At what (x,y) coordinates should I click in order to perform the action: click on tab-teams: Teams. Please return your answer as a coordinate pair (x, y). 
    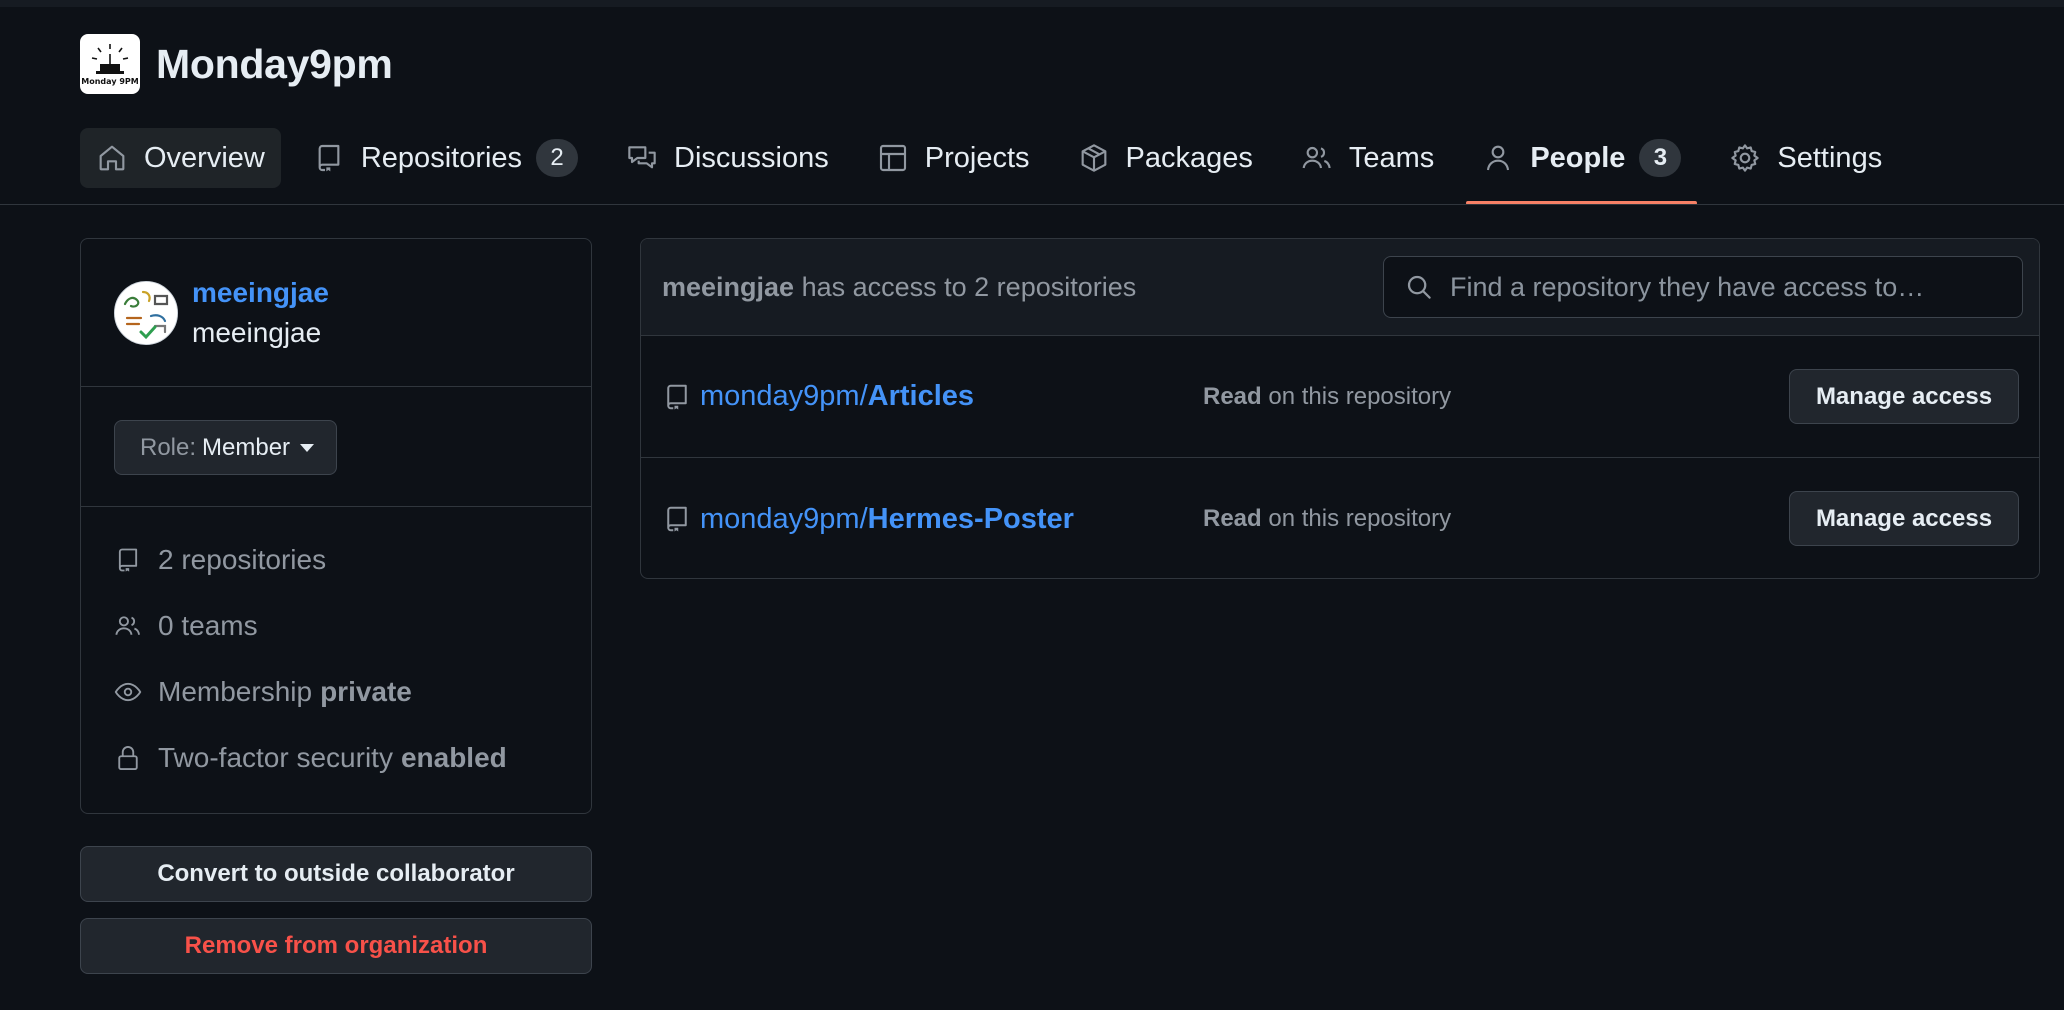
    Looking at the image, I should click on (1367, 158).